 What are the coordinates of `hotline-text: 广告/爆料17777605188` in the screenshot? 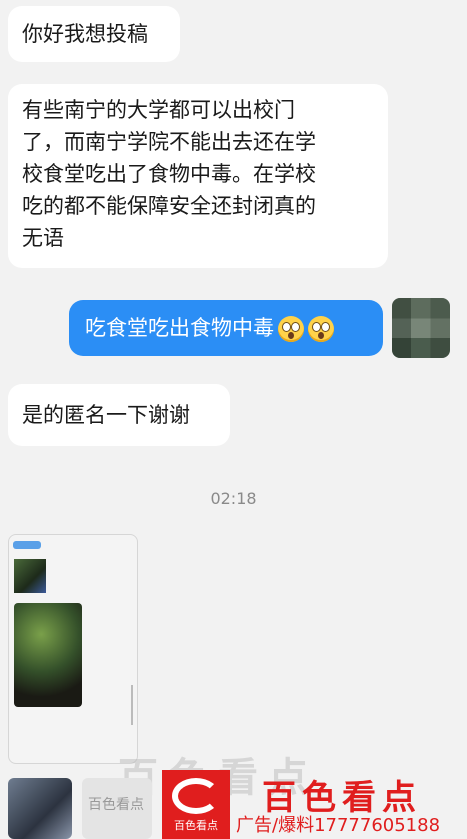 It's located at (338, 825).